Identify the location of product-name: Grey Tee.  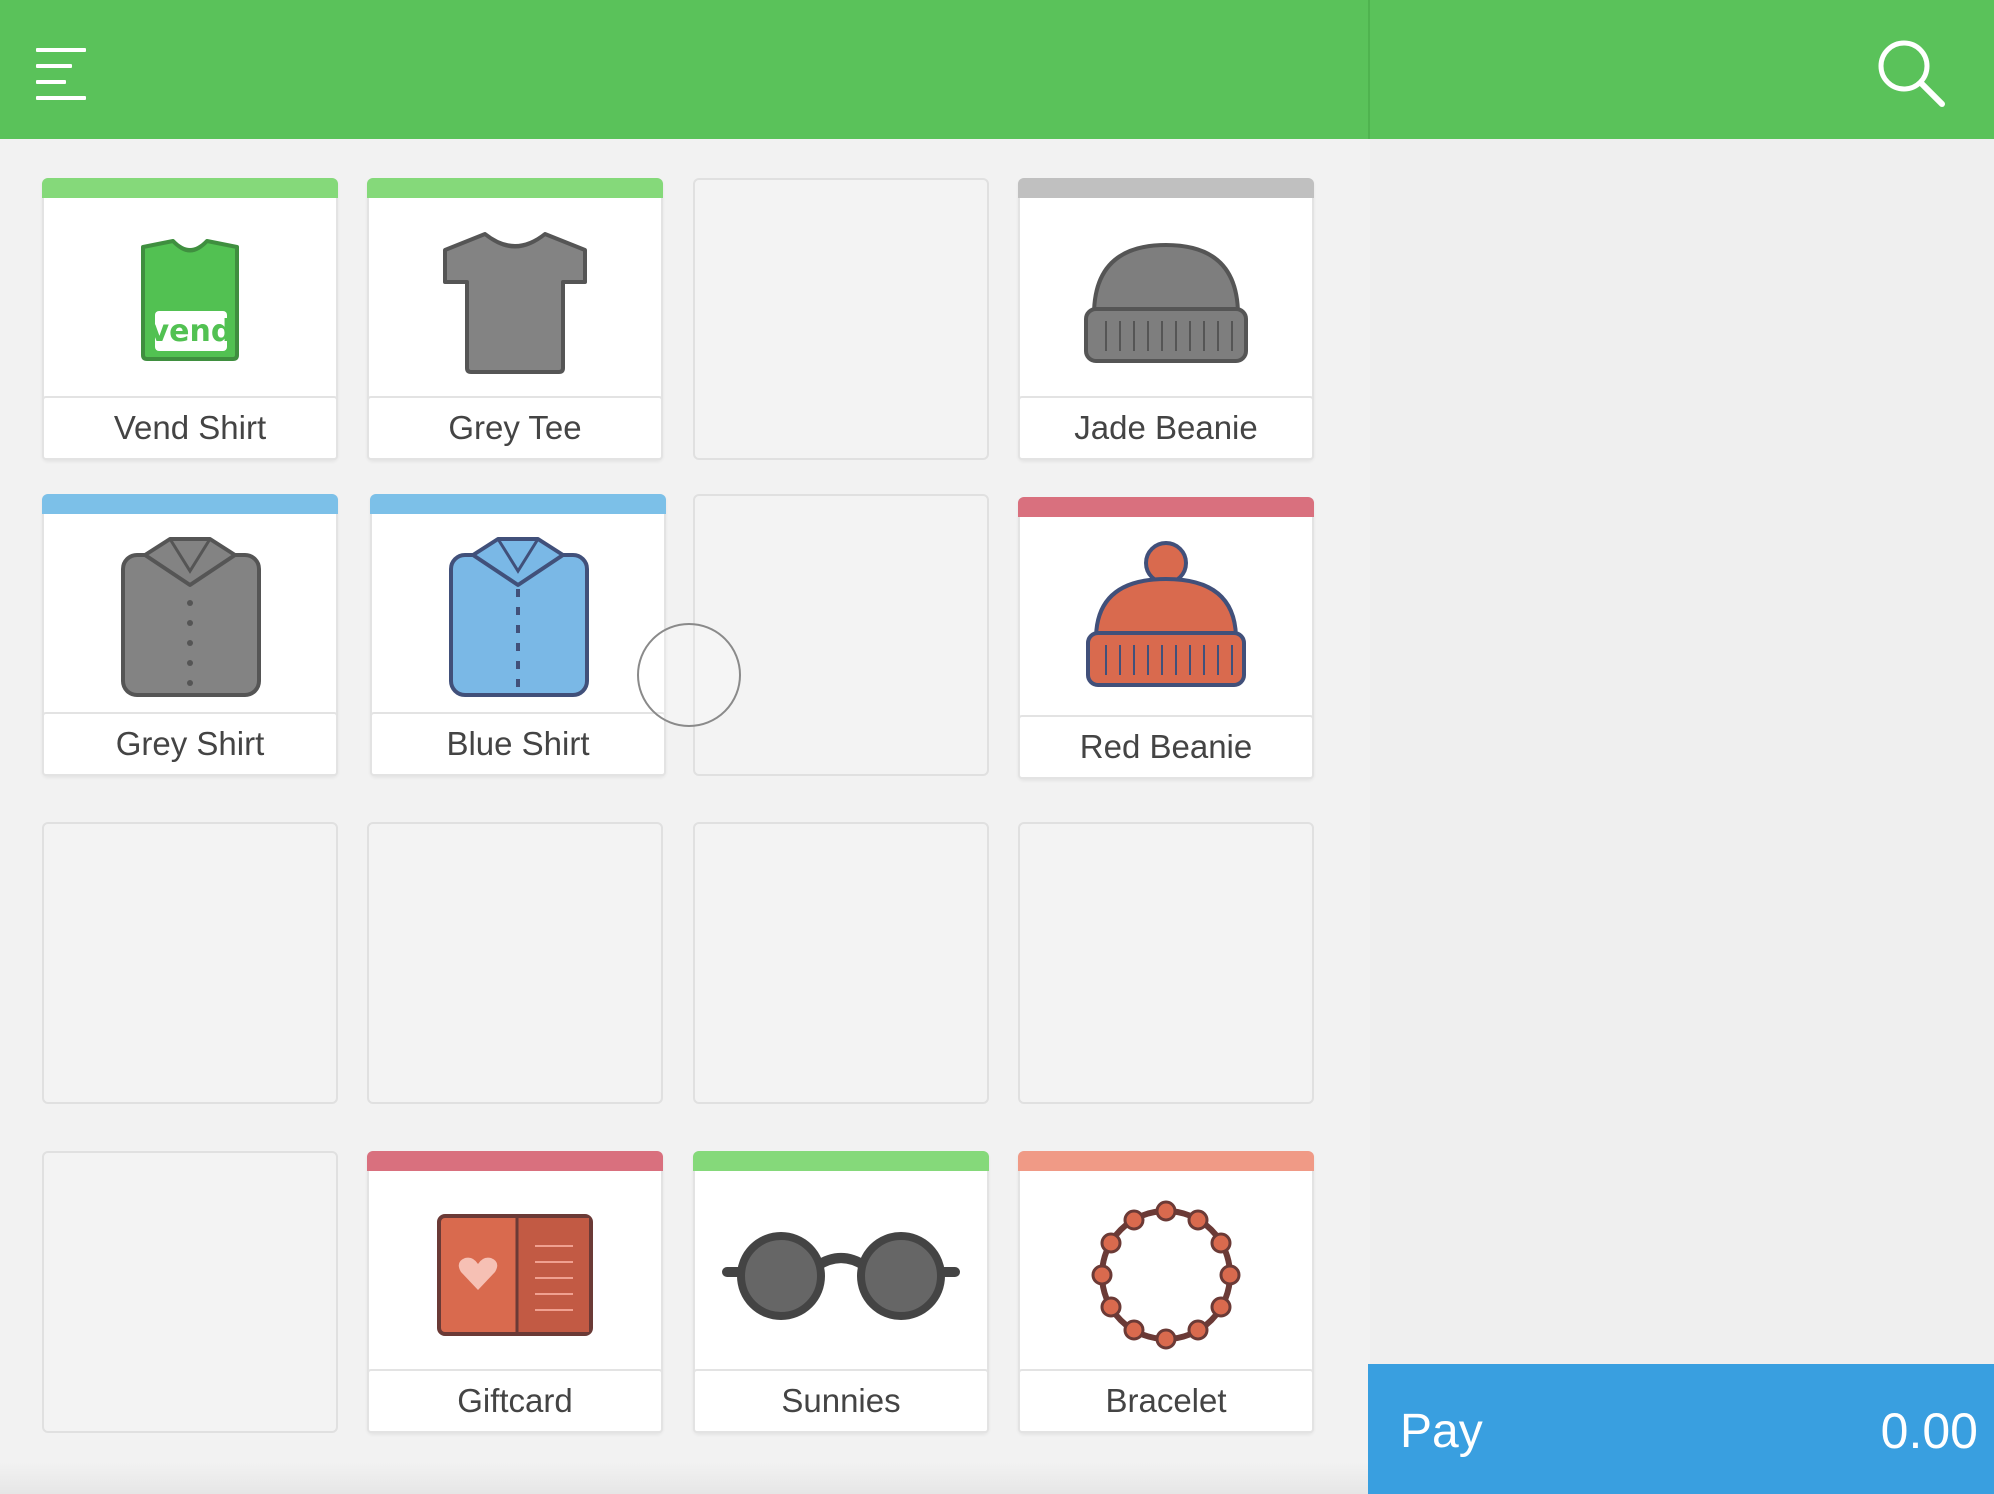
(515, 428).